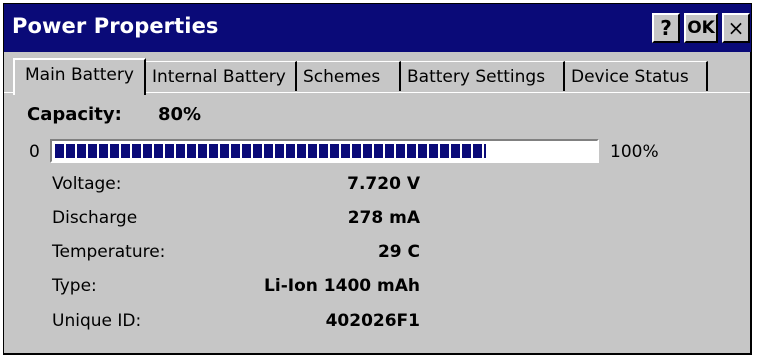 This screenshot has width=759, height=359. What do you see at coordinates (736, 28) in the screenshot?
I see `close-button: ×` at bounding box center [736, 28].